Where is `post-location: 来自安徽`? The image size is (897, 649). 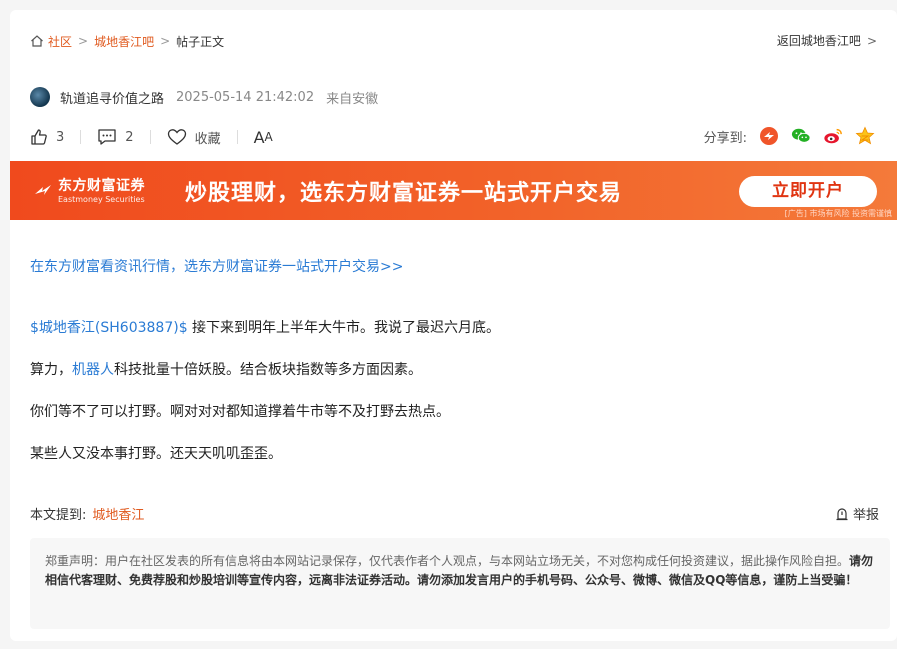
post-location: 来自安徽 is located at coordinates (352, 99).